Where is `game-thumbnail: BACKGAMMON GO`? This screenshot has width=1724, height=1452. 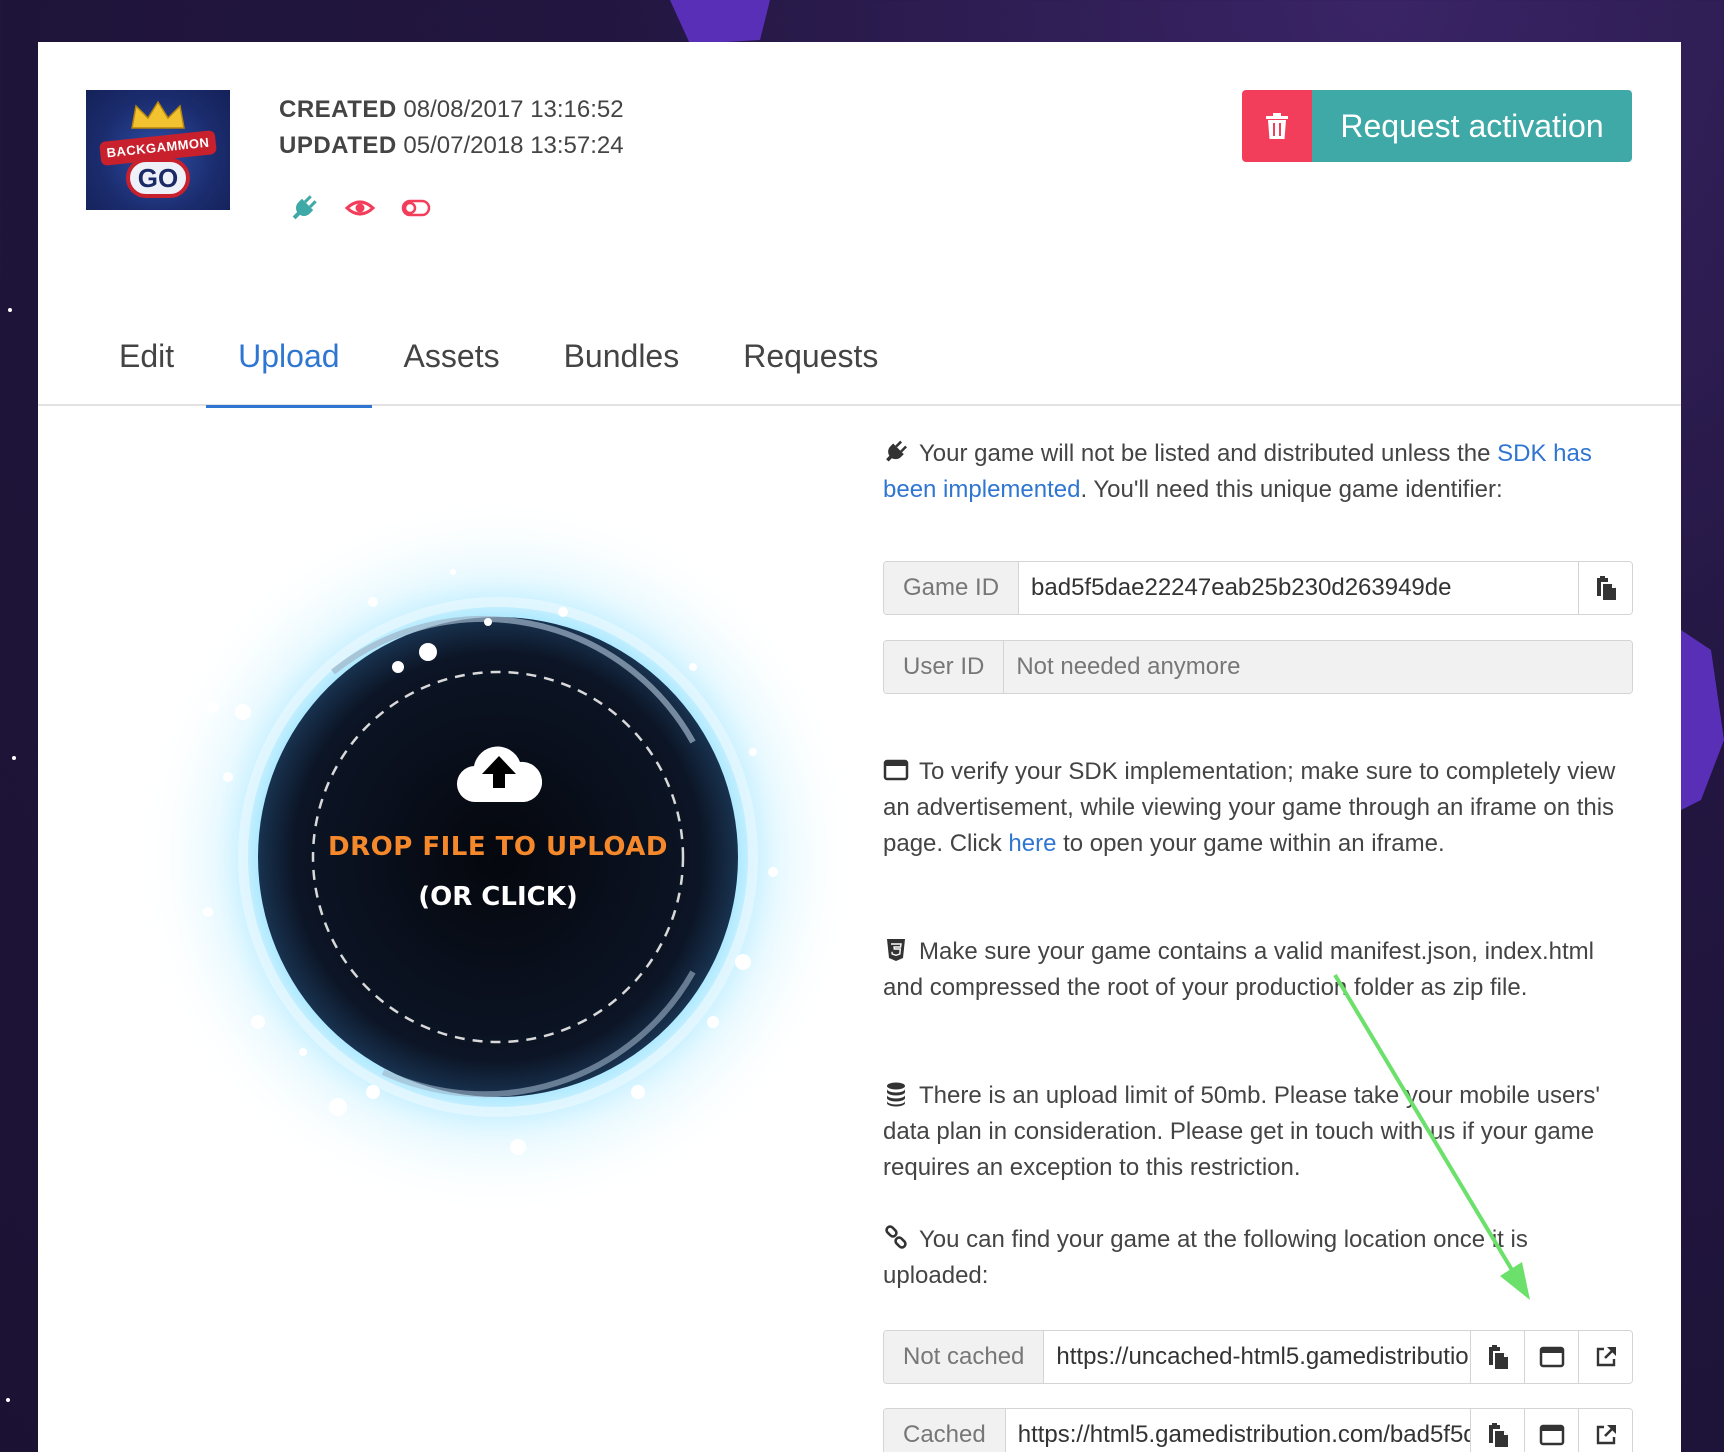
game-thumbnail: BACKGAMMON GO is located at coordinates (158, 150).